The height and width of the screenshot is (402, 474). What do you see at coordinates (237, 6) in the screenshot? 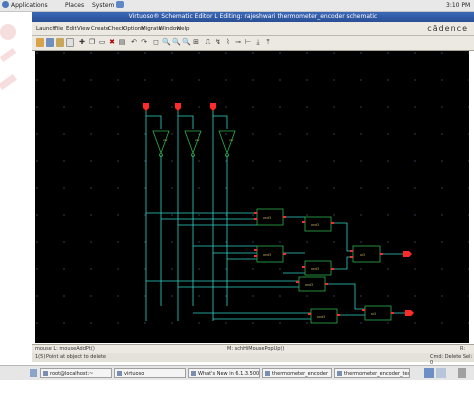
I see `top-panel: Applications Places System 3:10 PM` at bounding box center [237, 6].